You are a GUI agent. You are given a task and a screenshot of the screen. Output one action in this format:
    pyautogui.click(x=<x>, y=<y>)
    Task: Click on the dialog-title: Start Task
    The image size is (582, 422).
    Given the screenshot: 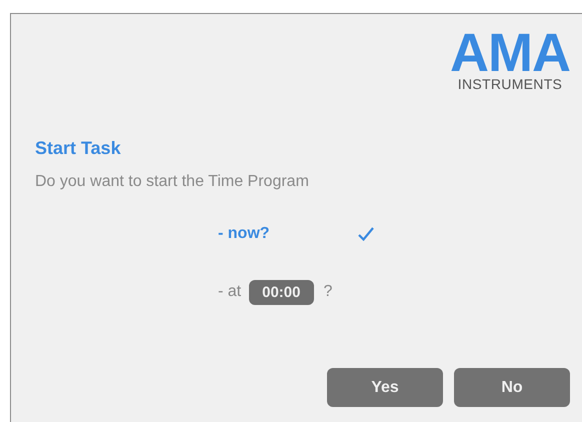 What is the action you would take?
    pyautogui.click(x=78, y=148)
    